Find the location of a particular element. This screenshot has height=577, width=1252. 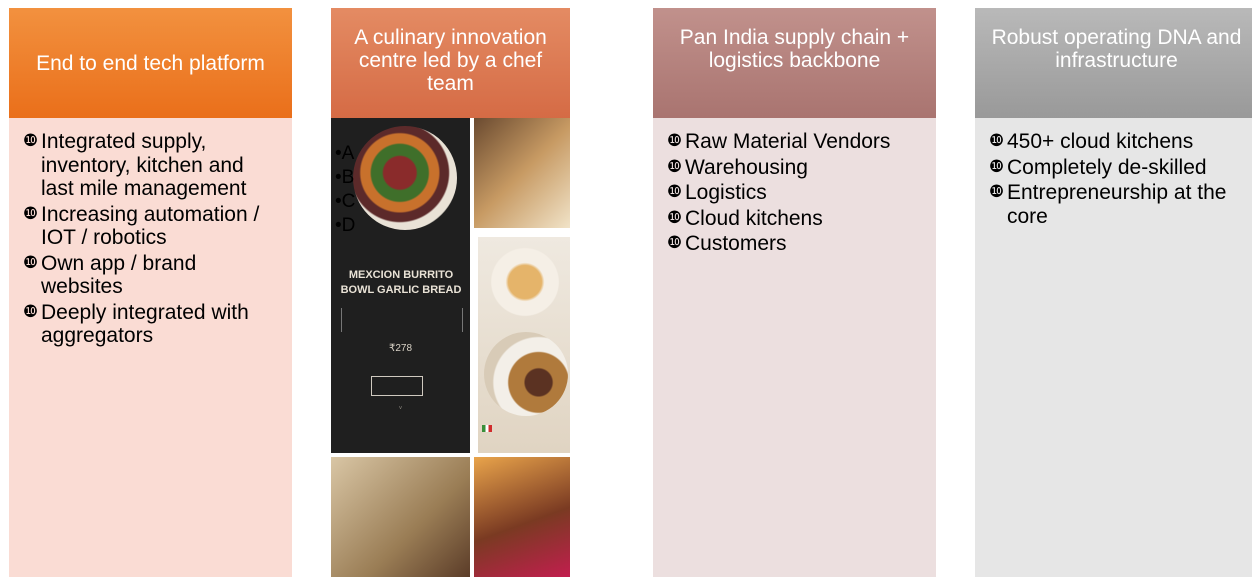

list-item: ❿ 450+ cloud kitchens is located at coordinates (1091, 141).